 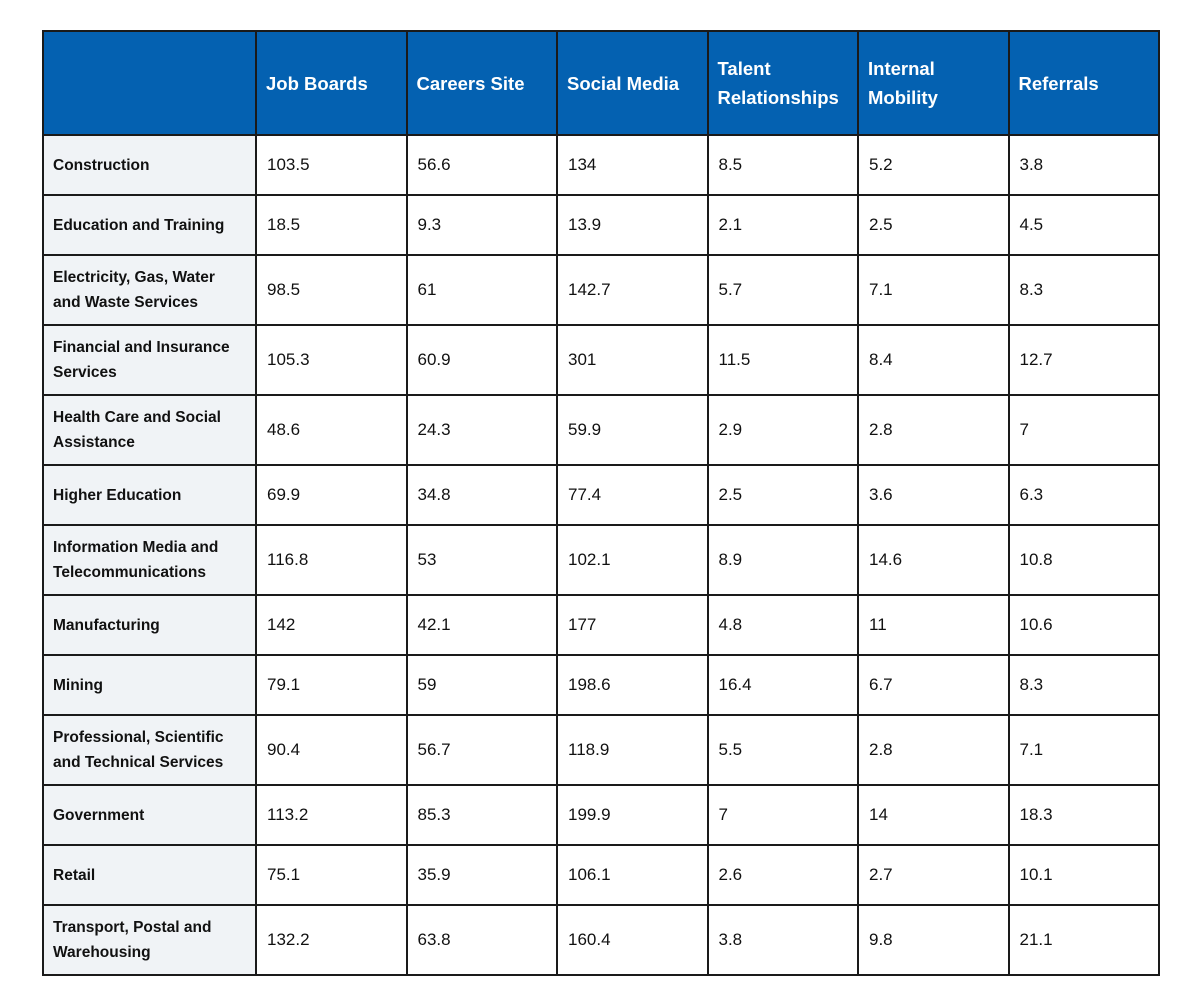 What do you see at coordinates (331, 940) in the screenshot?
I see `table-cell: 132.2` at bounding box center [331, 940].